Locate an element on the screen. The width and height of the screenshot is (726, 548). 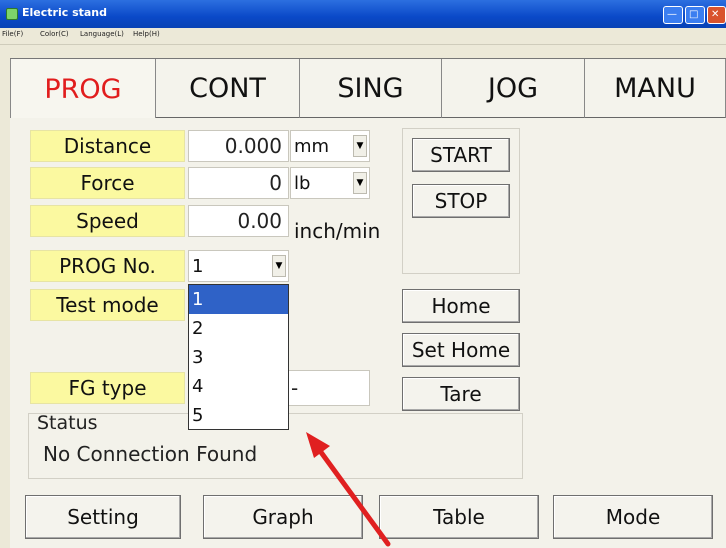
arrow-shaft is located at coordinates (351, 494).